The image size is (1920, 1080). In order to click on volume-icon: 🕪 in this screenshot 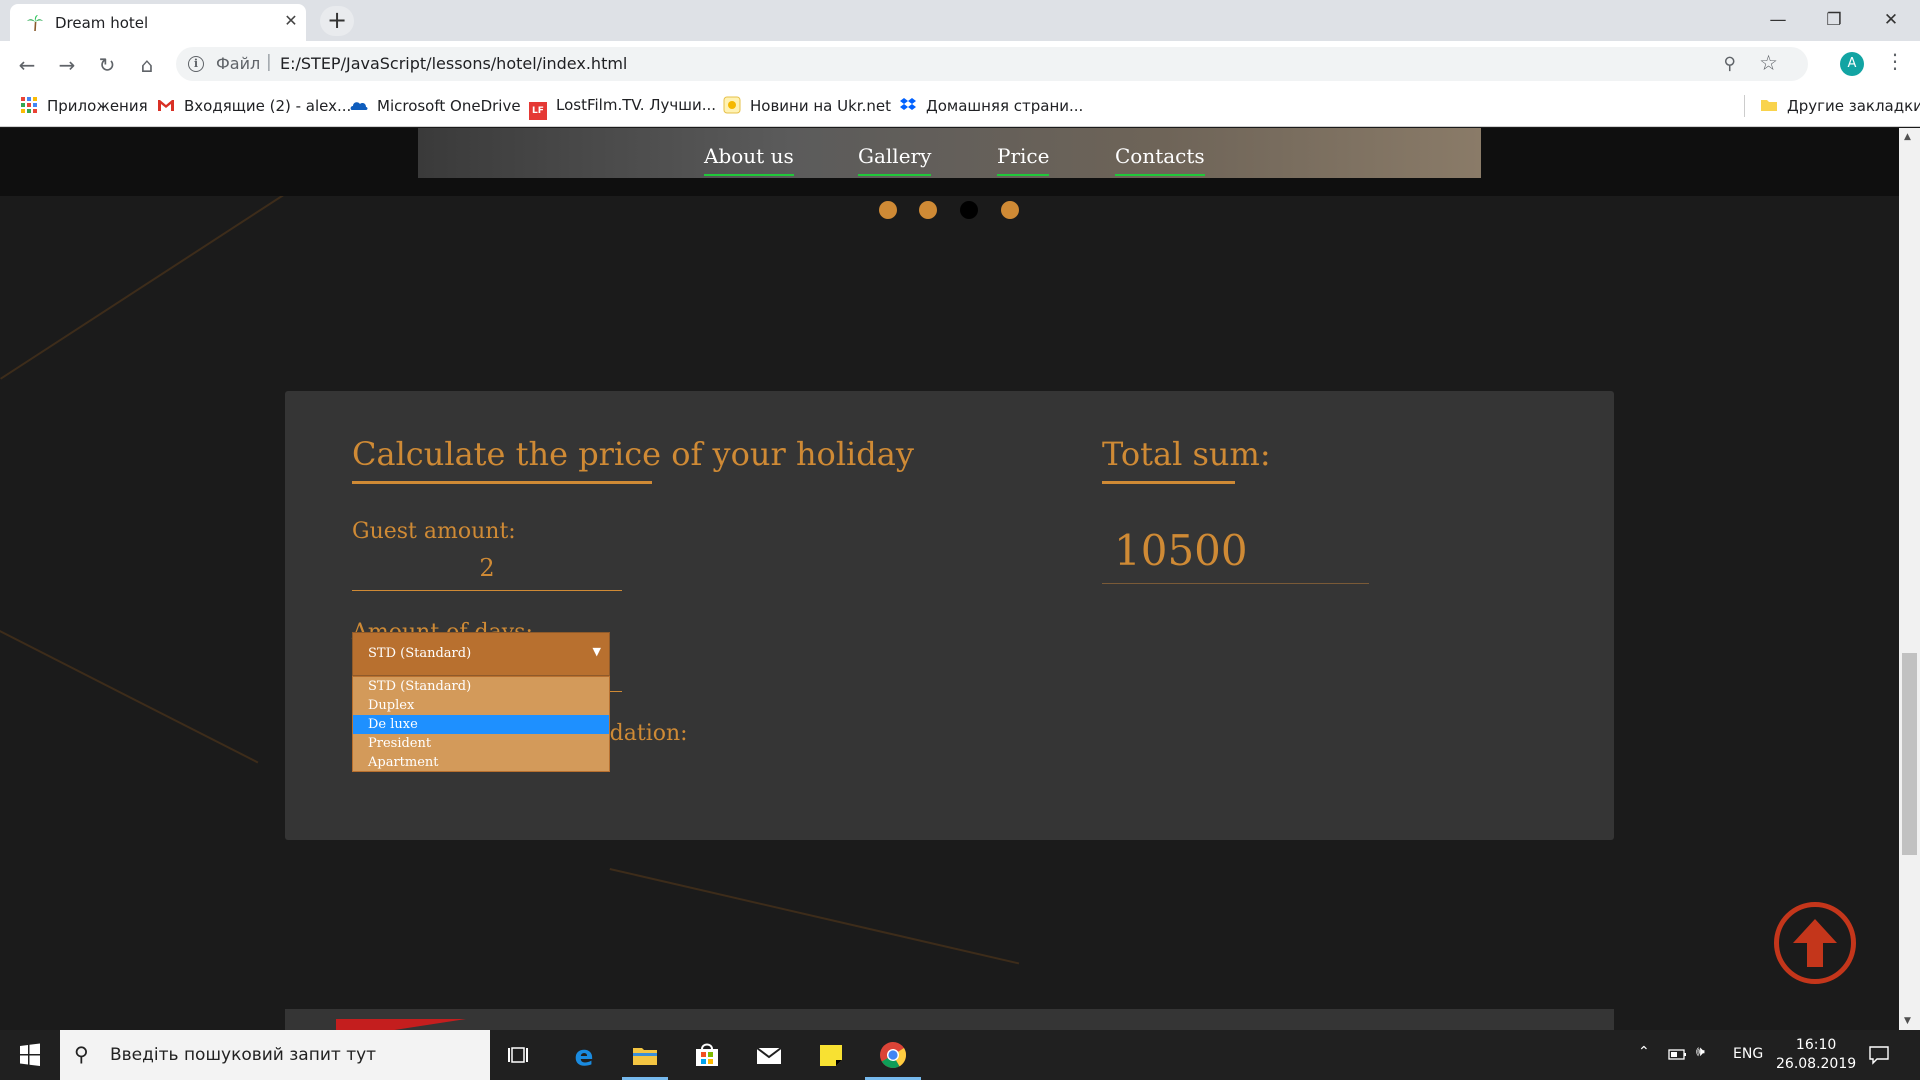, I will do `click(1700, 1052)`.